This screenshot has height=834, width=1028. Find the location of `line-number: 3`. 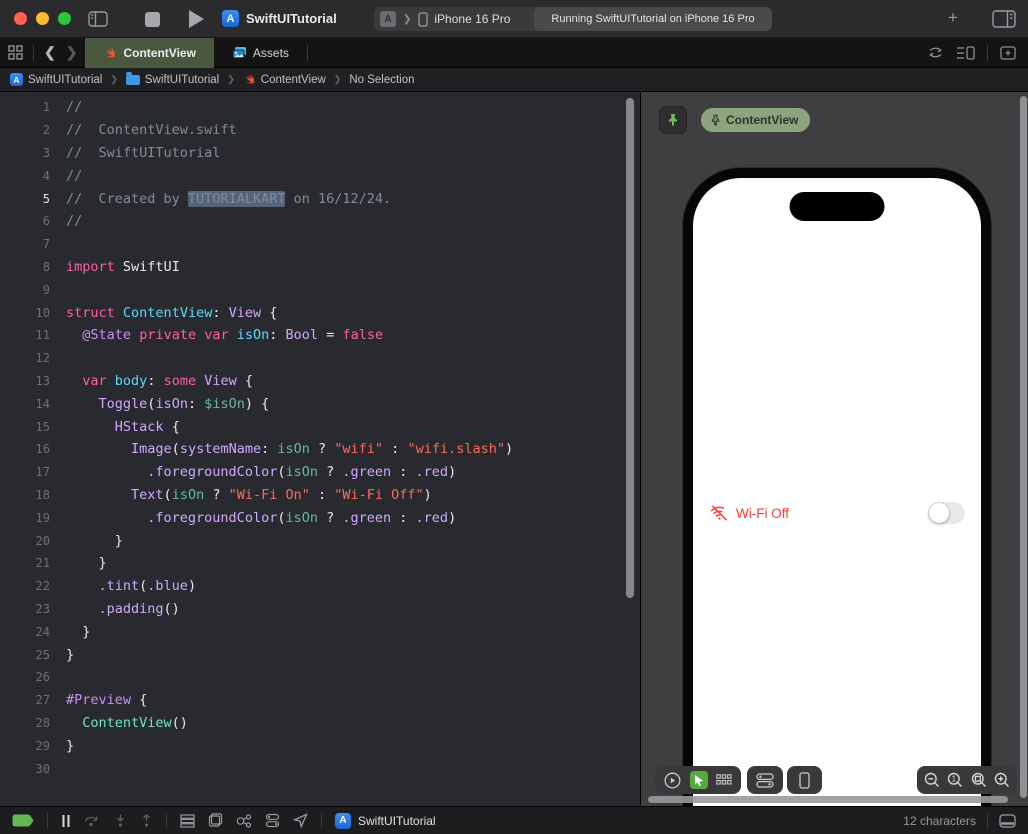

line-number: 3 is located at coordinates (25, 153).